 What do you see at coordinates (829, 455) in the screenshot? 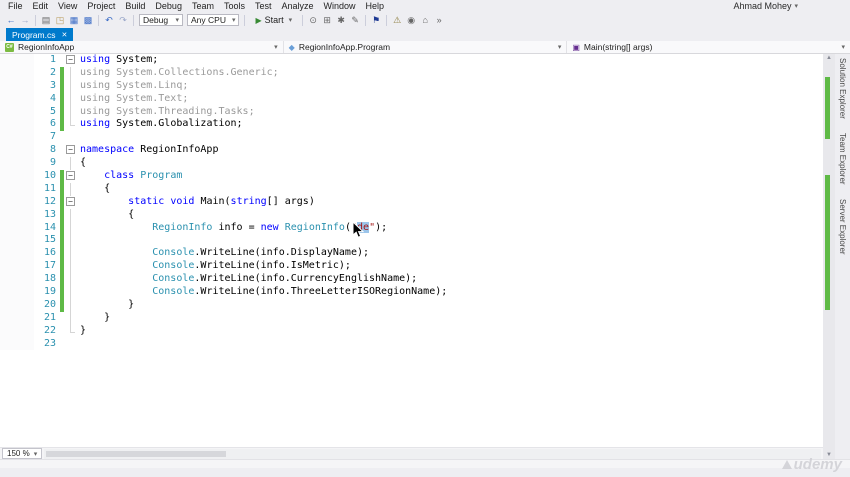
I see `scroll-down-icon: ▼` at bounding box center [829, 455].